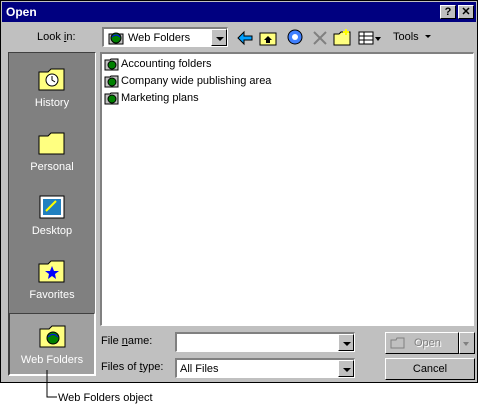  Describe the element at coordinates (268, 38) in the screenshot. I see `up-one-level-icon` at that location.